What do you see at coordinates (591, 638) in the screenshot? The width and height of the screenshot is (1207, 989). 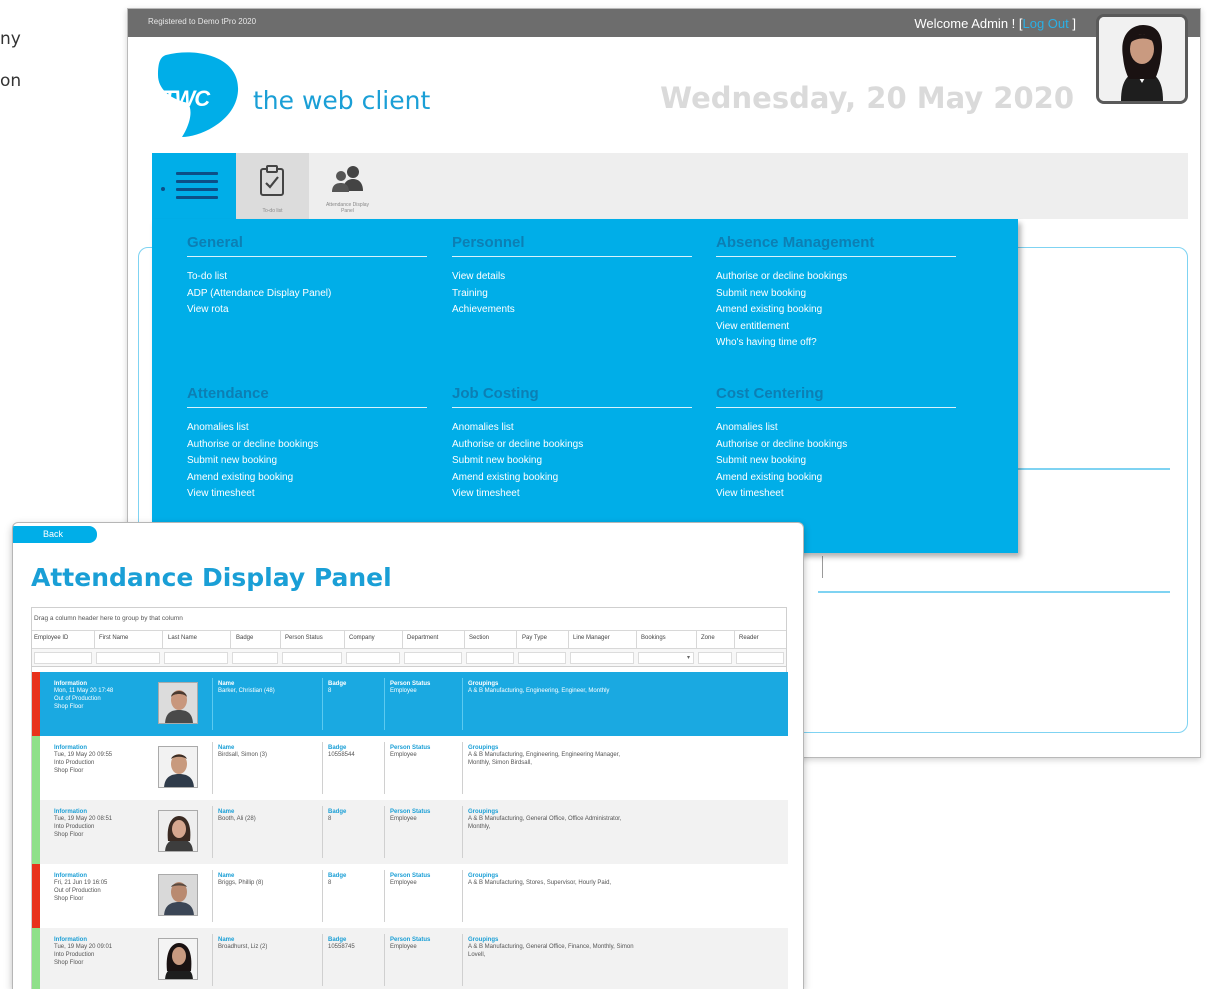 I see `column-header: Line Manager` at bounding box center [591, 638].